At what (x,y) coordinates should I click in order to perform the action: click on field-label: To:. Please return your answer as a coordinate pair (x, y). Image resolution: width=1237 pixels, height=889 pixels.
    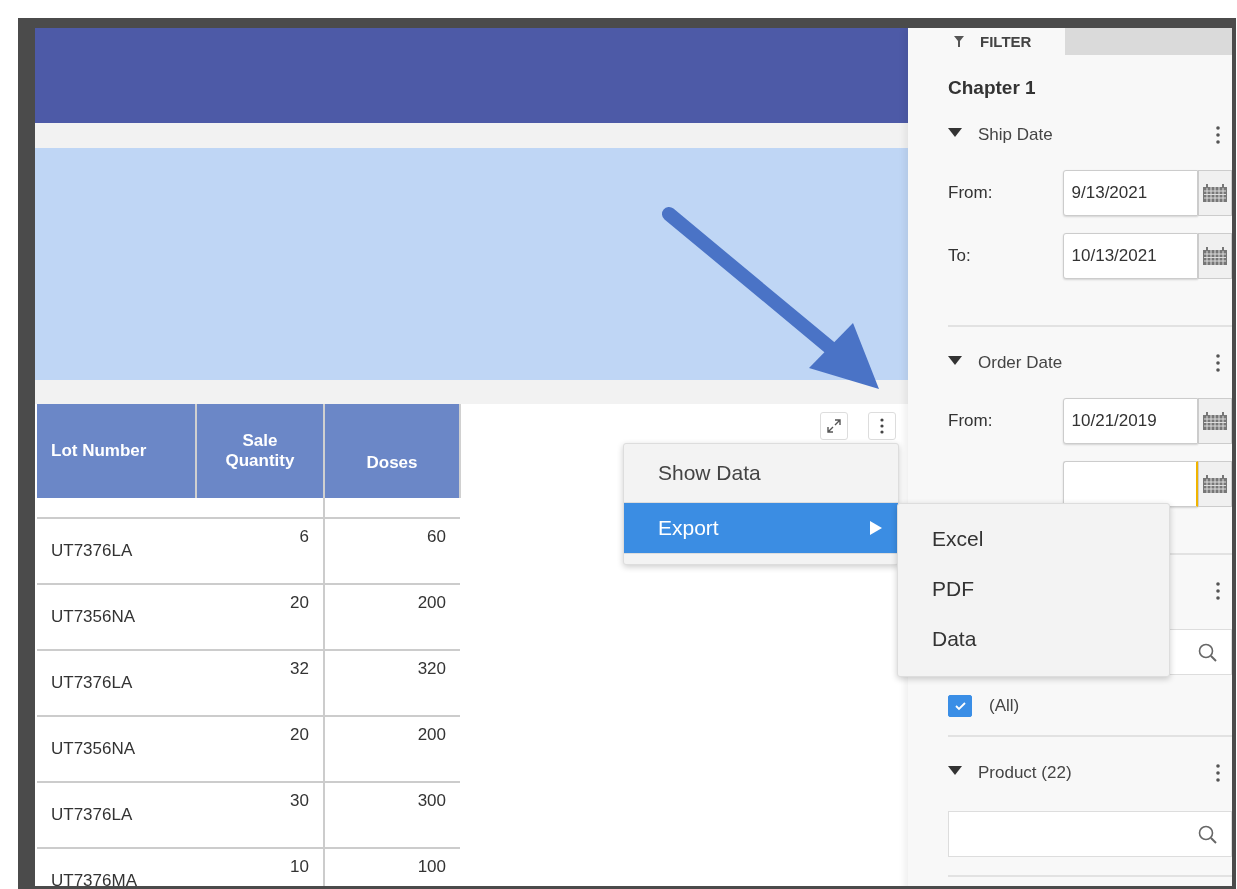
    Looking at the image, I should click on (960, 256).